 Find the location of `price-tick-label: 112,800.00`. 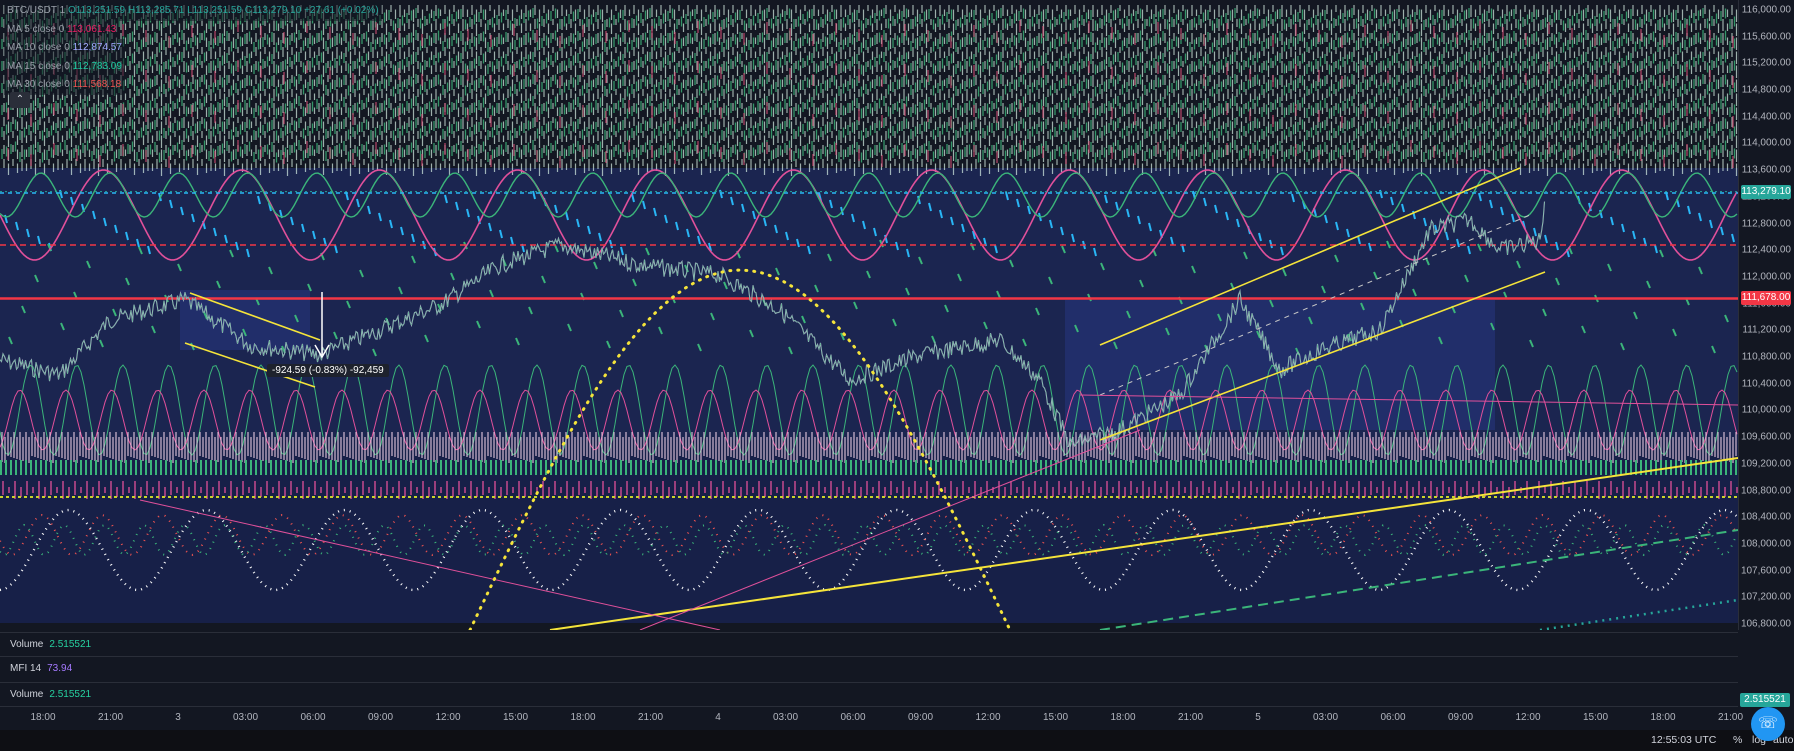

price-tick-label: 112,800.00 is located at coordinates (1766, 224).